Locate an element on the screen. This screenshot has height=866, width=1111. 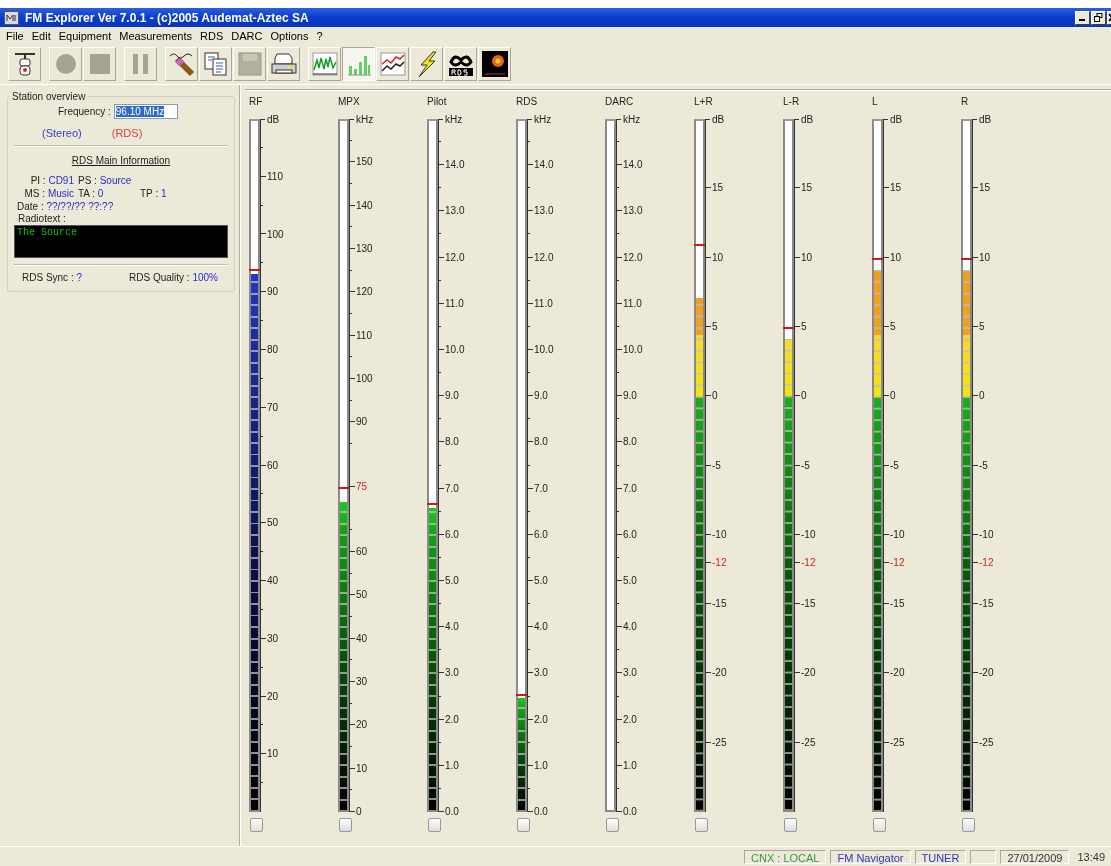
unit-label: dB is located at coordinates (718, 120).